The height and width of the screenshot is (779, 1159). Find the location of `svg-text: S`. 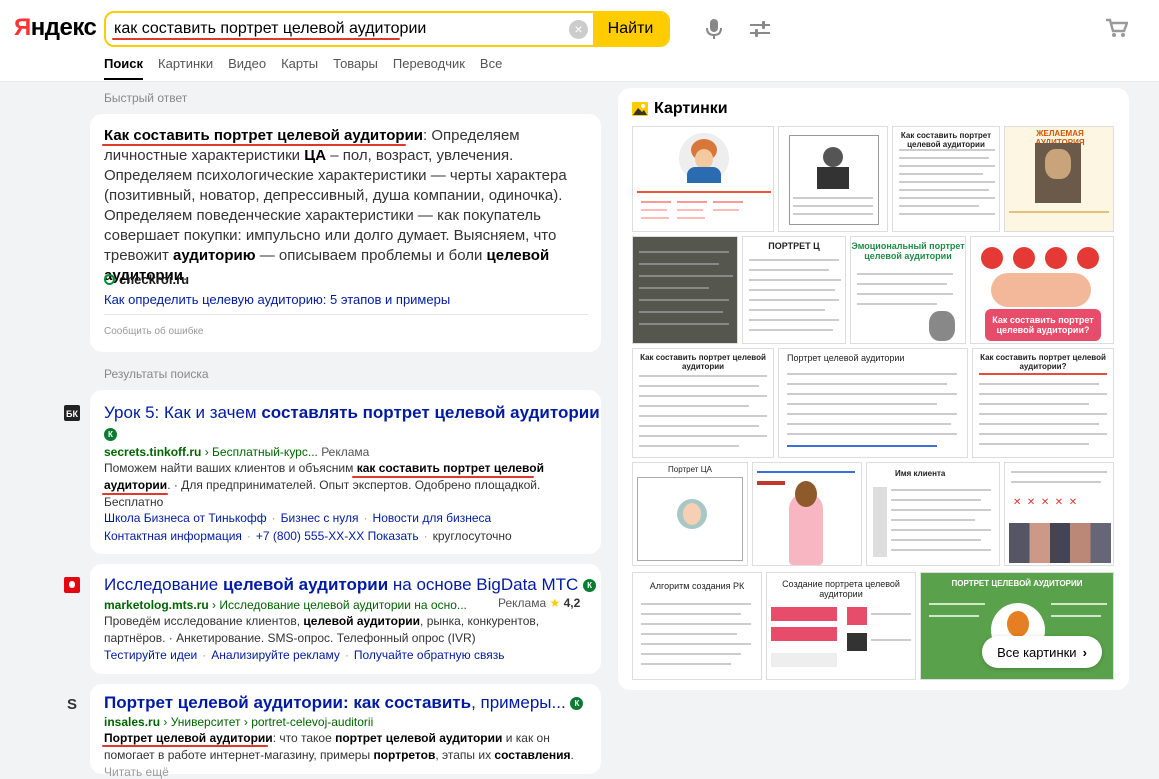

svg-text: S is located at coordinates (72, 703).